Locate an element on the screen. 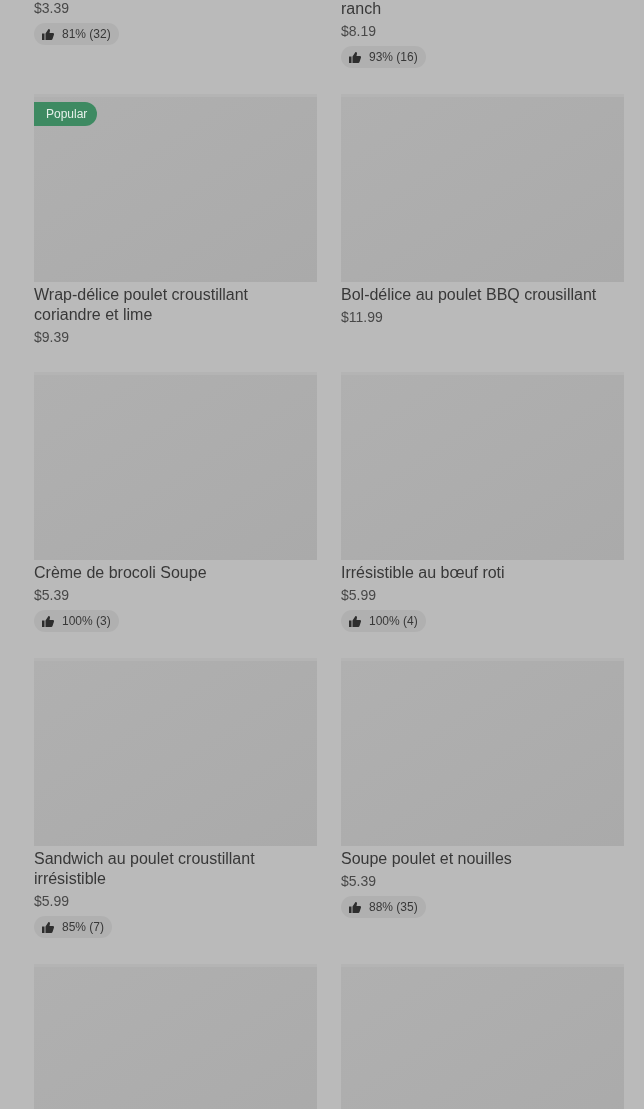 This screenshot has width=644, height=1109. item-price: $8.19 is located at coordinates (359, 31).